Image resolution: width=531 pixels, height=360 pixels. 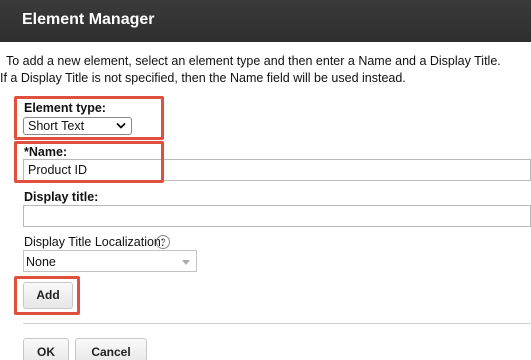 What do you see at coordinates (88, 19) in the screenshot?
I see `page-title: Element Manager` at bounding box center [88, 19].